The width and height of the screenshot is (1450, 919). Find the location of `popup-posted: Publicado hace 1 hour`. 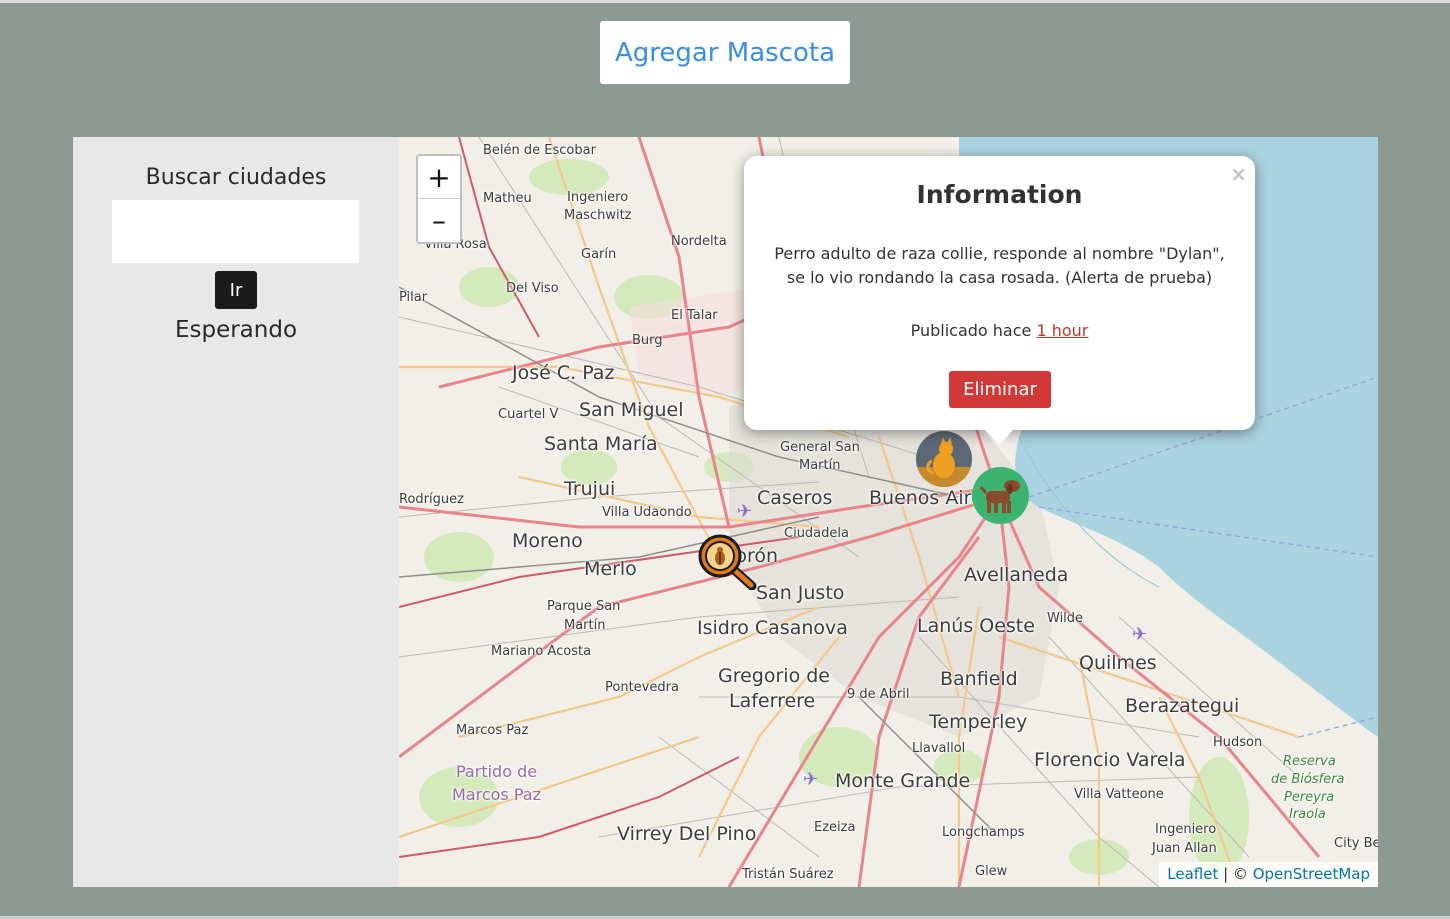

popup-posted: Publicado hace 1 hour is located at coordinates (999, 330).